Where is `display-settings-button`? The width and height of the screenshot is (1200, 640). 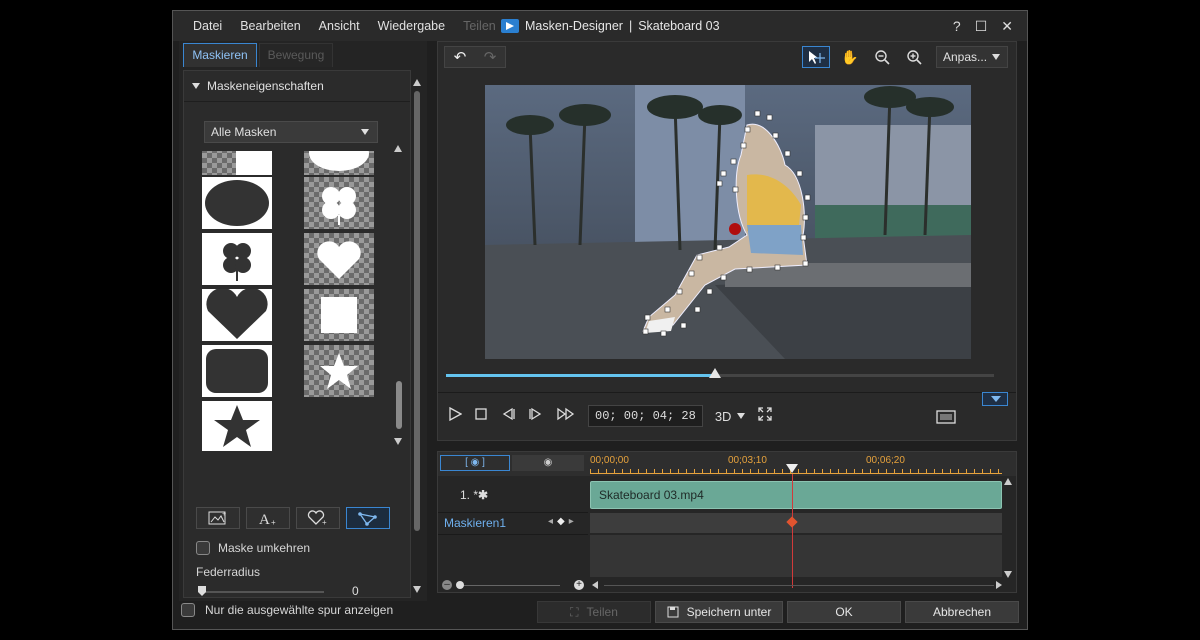 display-settings-button is located at coordinates (946, 418).